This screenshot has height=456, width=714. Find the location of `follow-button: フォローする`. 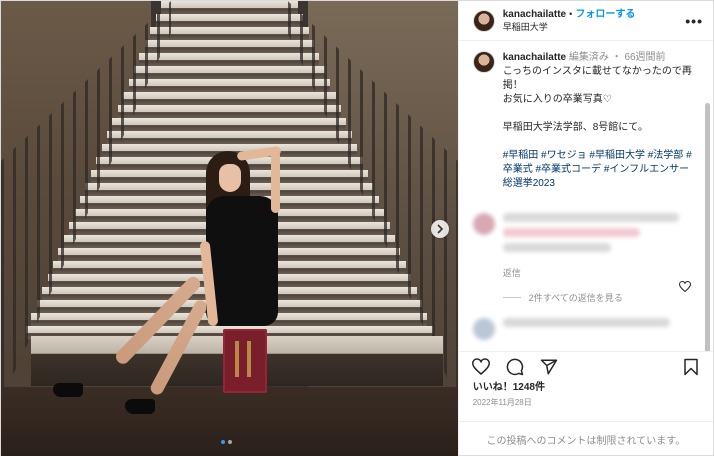

follow-button: フォローする is located at coordinates (605, 14).